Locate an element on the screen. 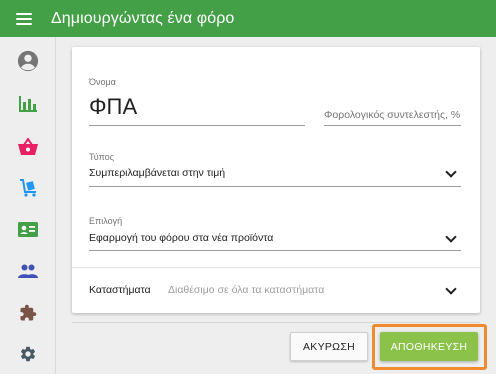 The width and height of the screenshot is (496, 374). account-circle-icon is located at coordinates (27, 61).